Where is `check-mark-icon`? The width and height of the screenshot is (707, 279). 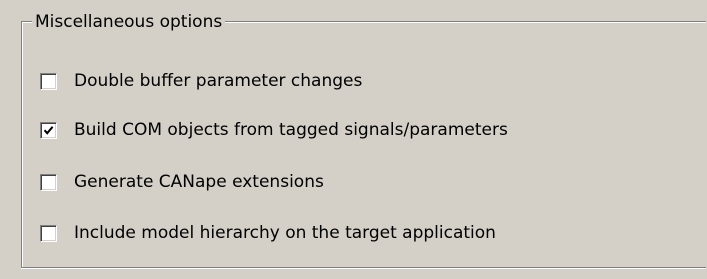
check-mark-icon is located at coordinates (48, 130).